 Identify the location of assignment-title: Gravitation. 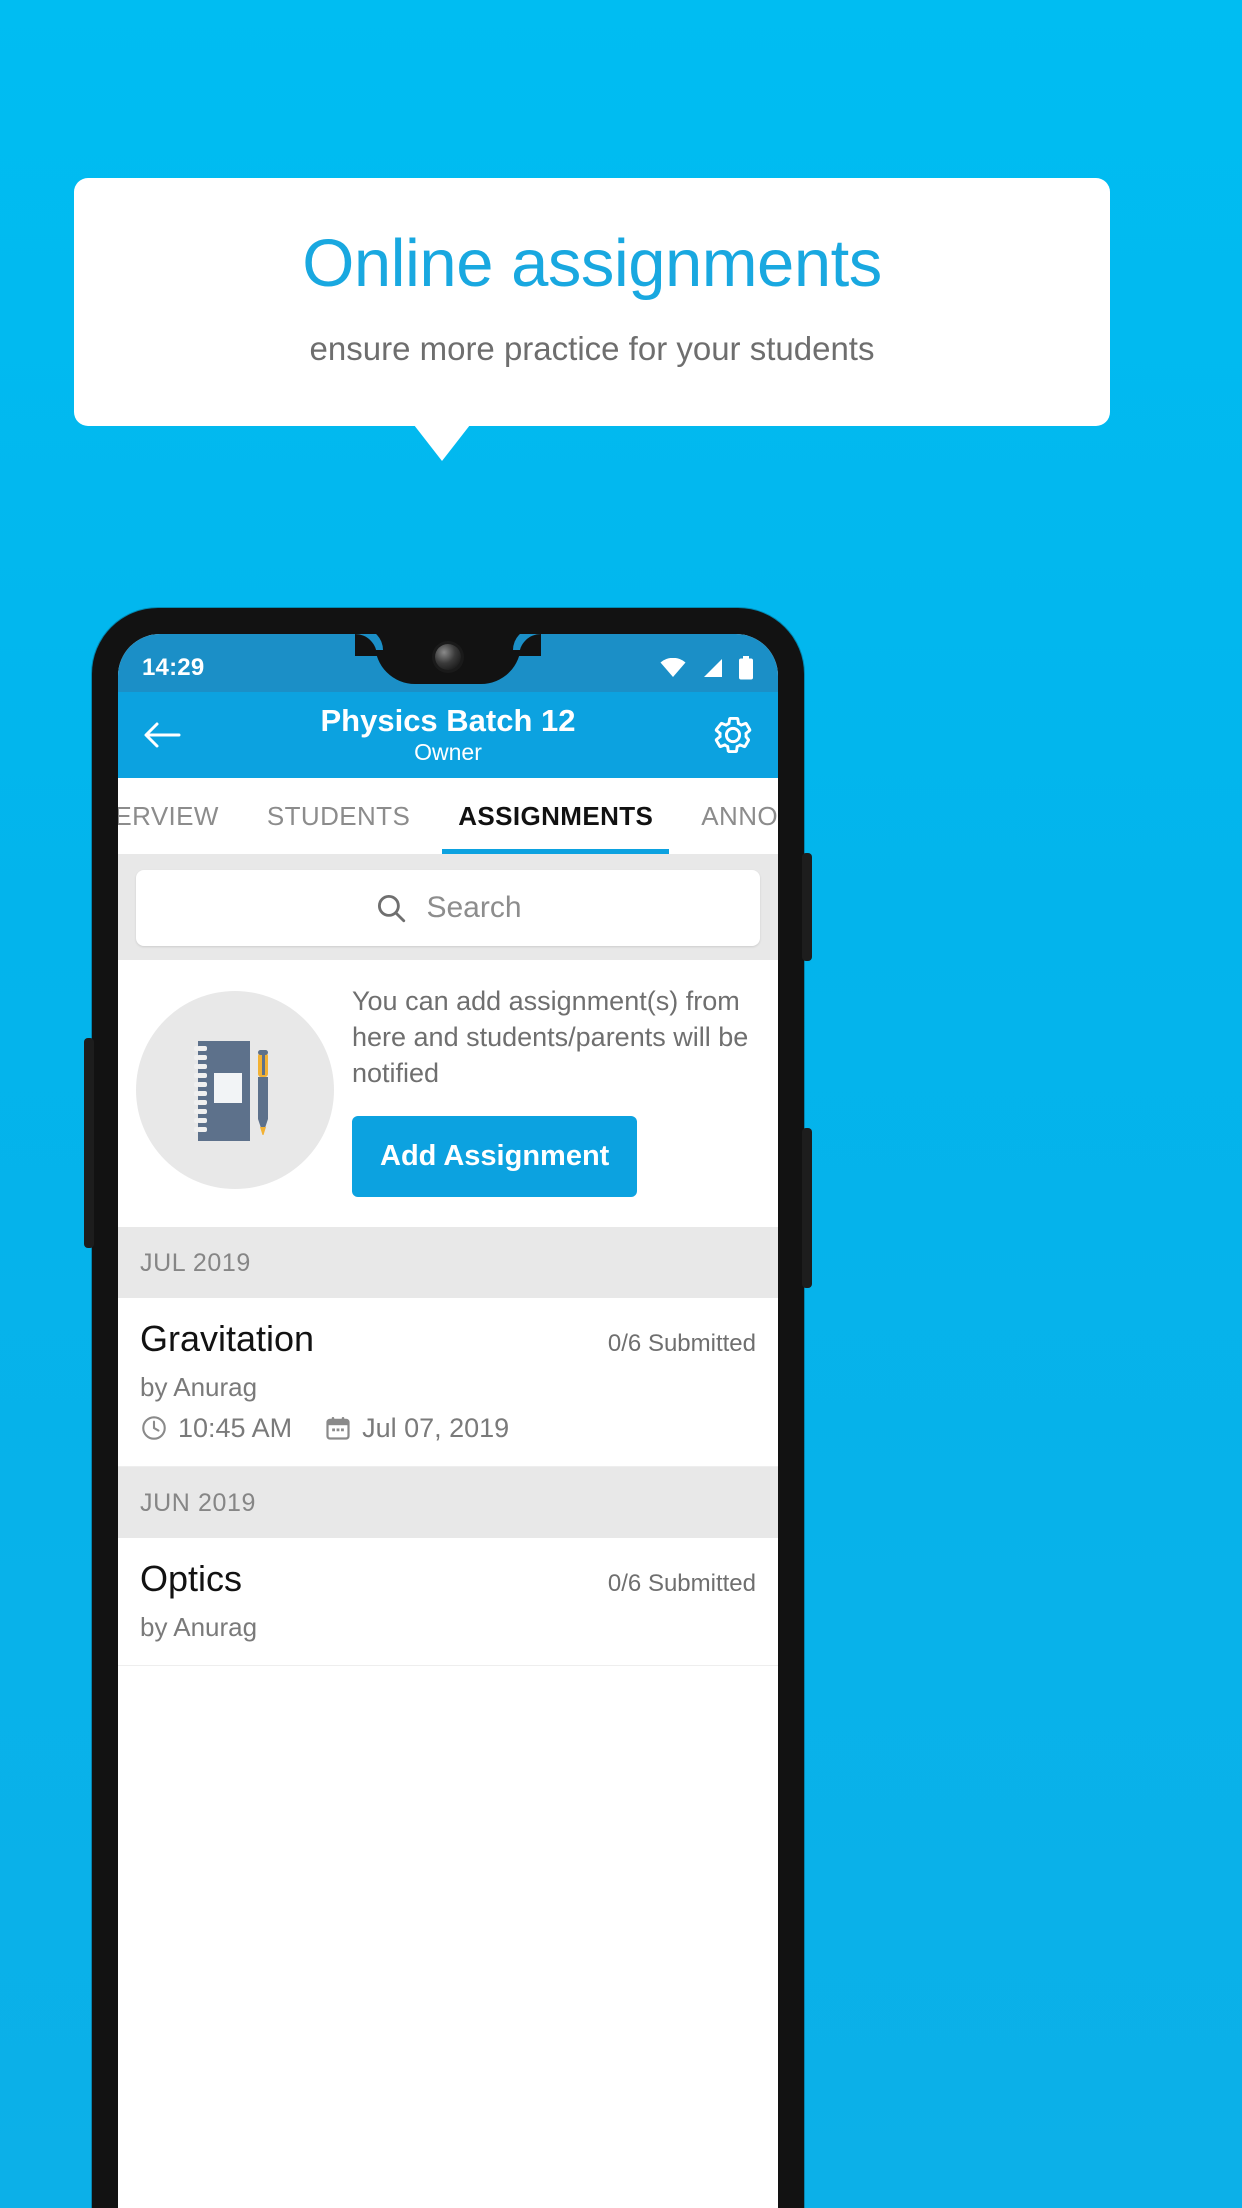
(227, 1338).